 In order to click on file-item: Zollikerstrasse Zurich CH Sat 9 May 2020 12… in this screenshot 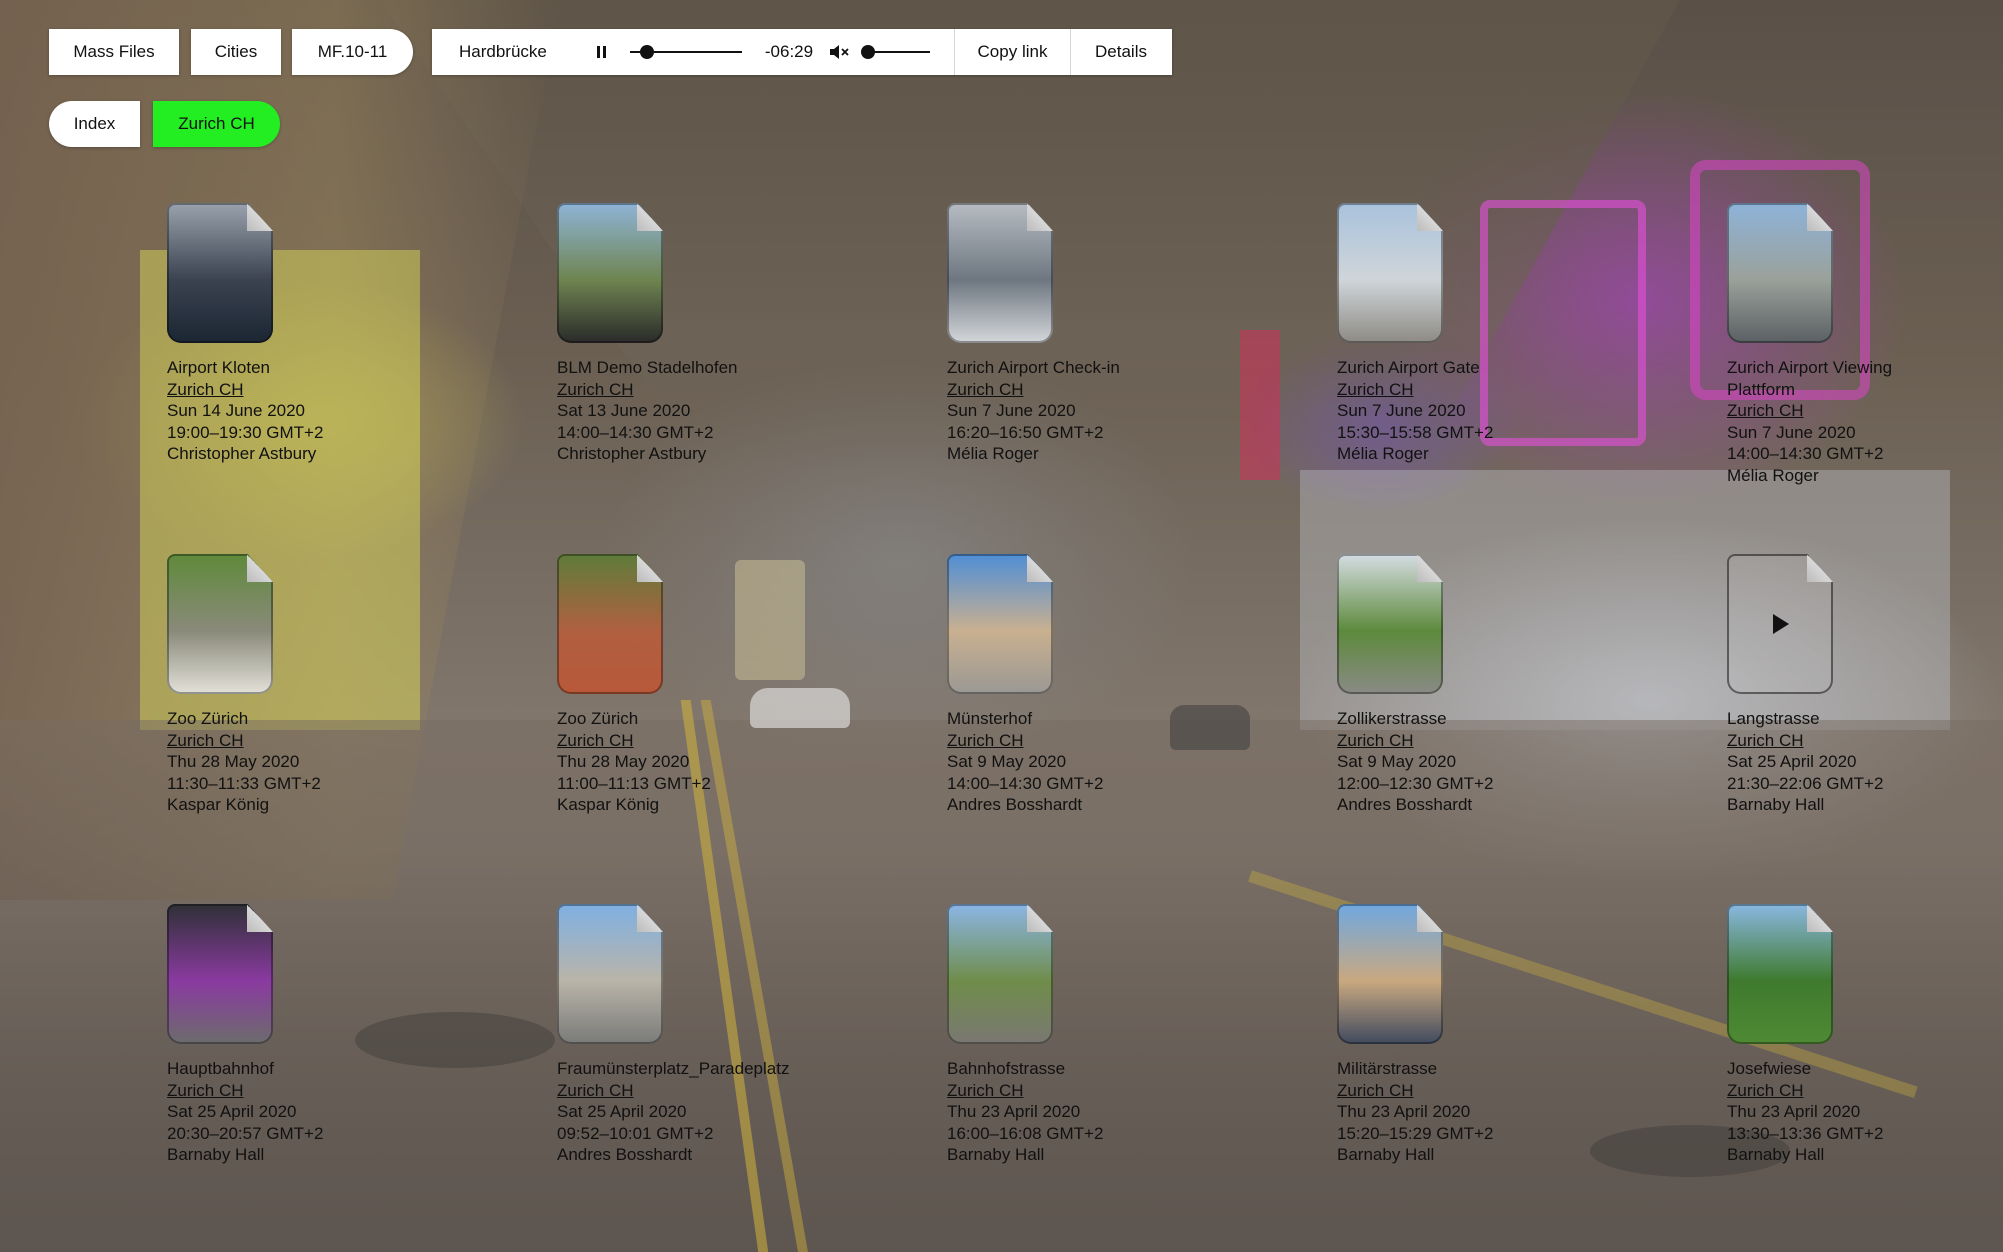, I will do `click(1487, 685)`.